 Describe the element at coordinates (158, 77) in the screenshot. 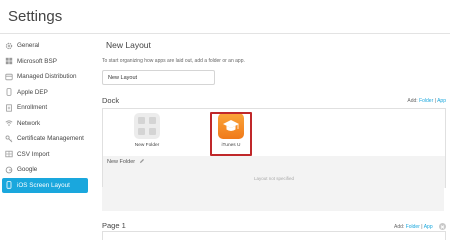

I see `layout-name-input` at that location.